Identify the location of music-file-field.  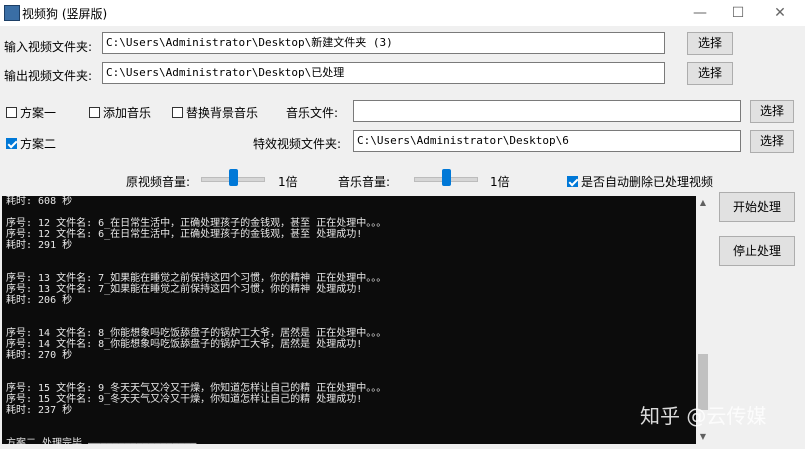
(547, 111).